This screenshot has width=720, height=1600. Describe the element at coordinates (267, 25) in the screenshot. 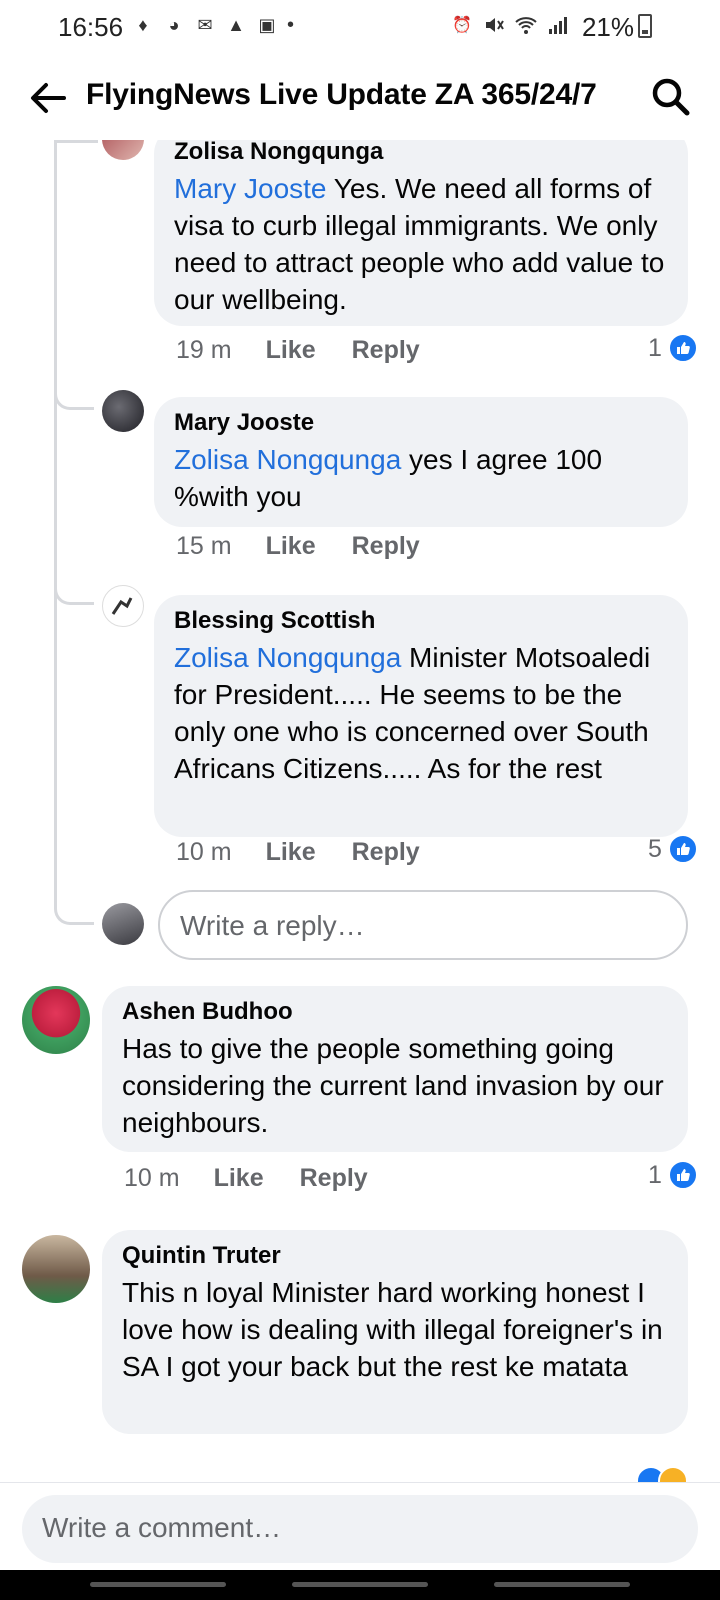

I see `download-icon: ▣` at that location.